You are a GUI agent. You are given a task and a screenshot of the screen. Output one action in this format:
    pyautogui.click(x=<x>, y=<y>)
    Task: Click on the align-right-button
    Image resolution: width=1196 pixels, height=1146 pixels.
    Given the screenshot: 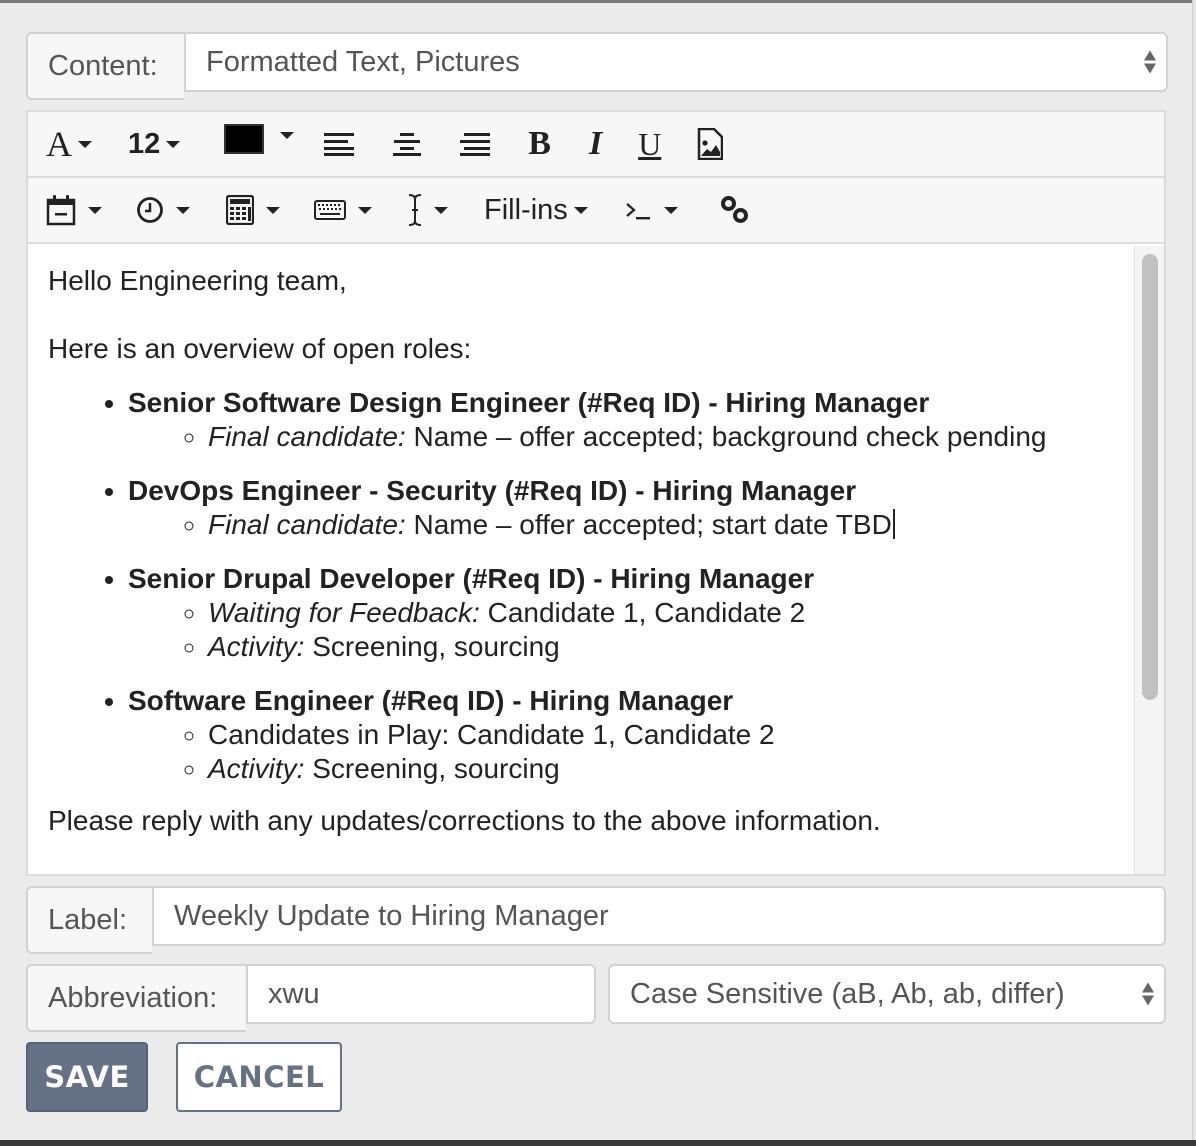 What is the action you would take?
    pyautogui.click(x=476, y=144)
    